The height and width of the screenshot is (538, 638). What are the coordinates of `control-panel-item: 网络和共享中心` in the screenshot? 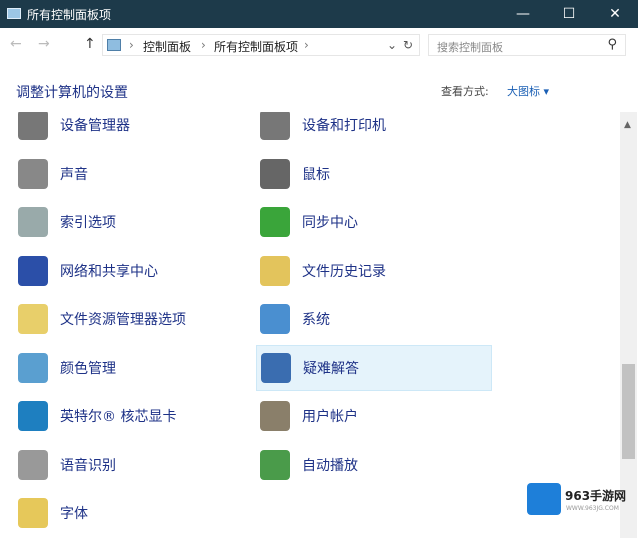 It's located at (132, 271).